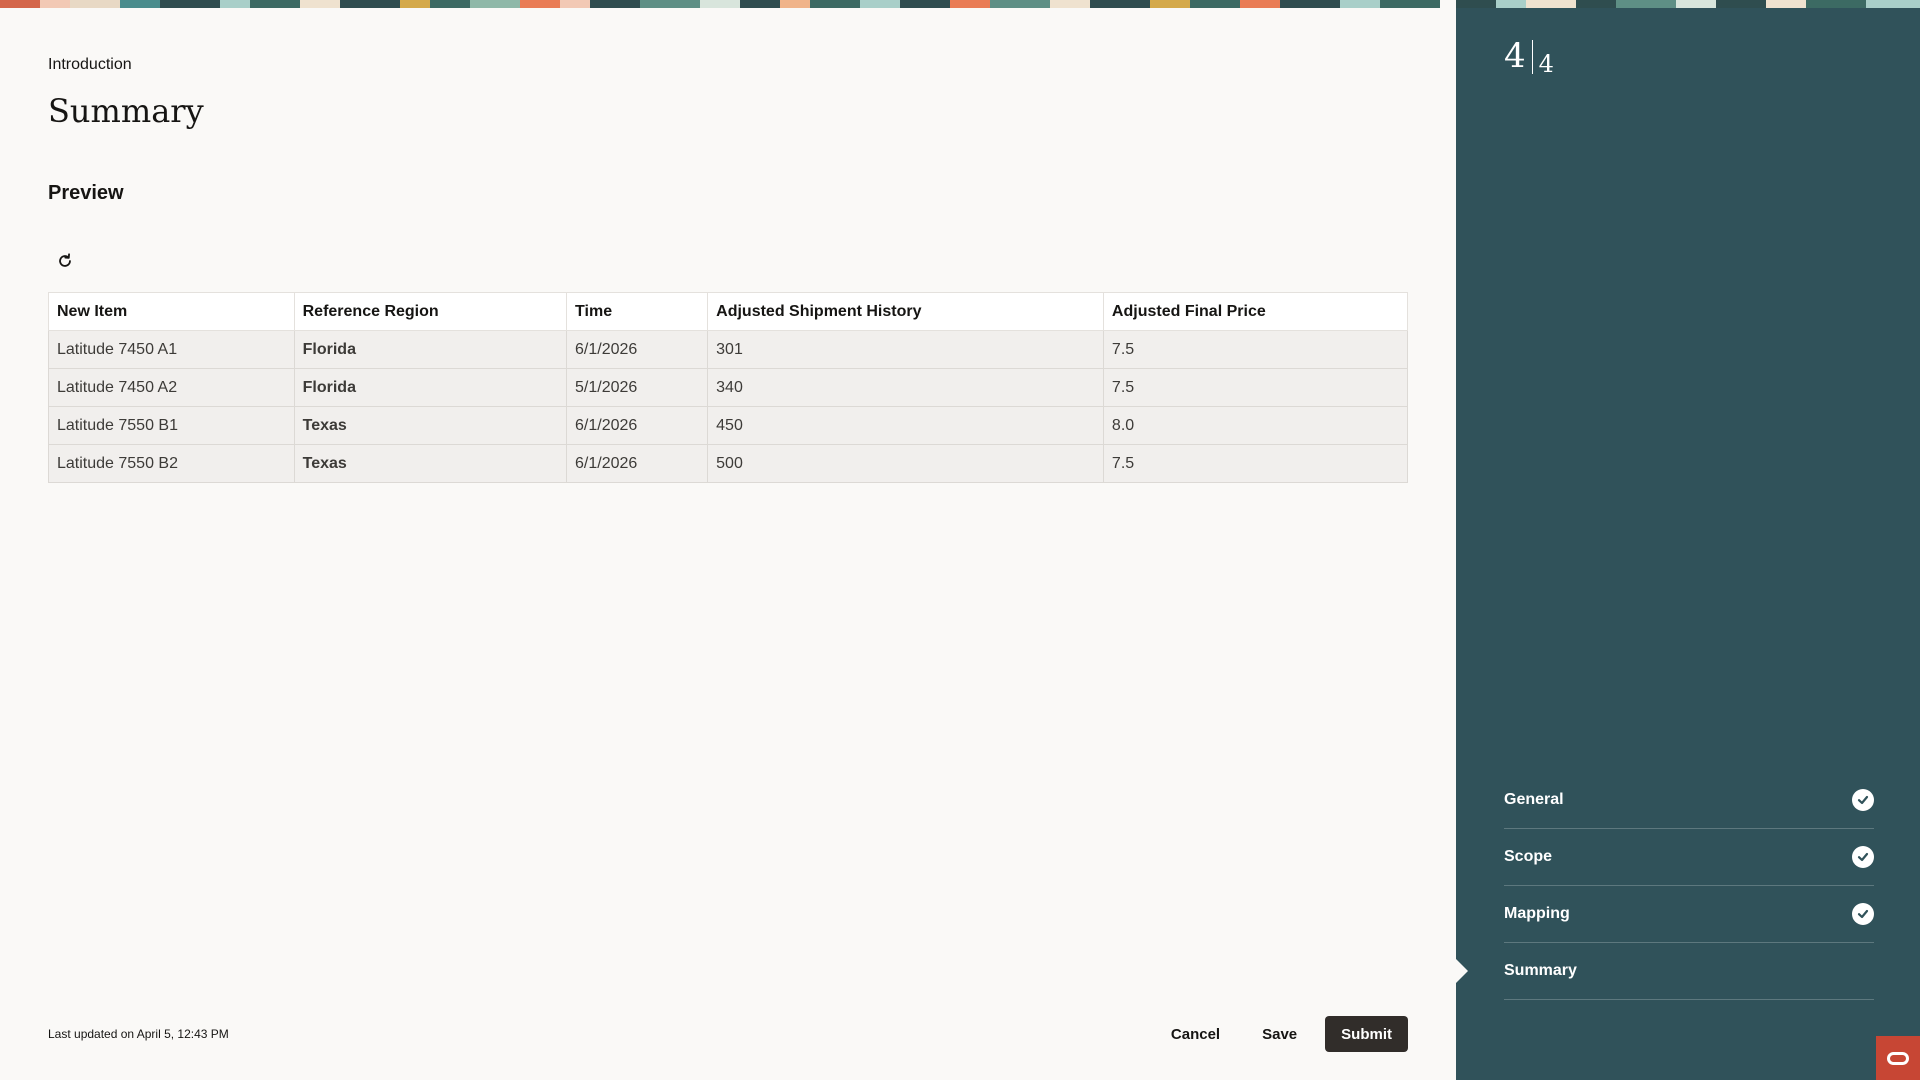  I want to click on oracle-logo-icon, so click(1898, 1058).